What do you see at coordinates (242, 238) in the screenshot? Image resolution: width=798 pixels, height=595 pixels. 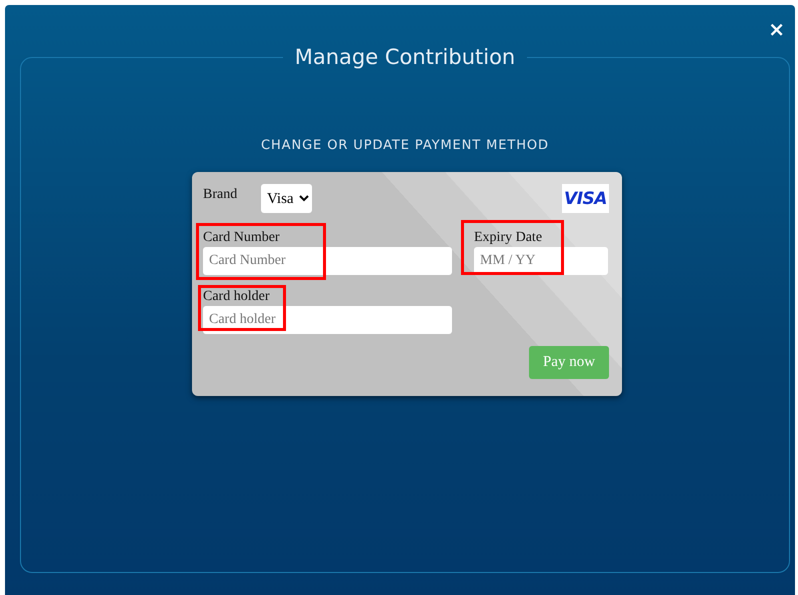 I see `field-label: Card Number` at bounding box center [242, 238].